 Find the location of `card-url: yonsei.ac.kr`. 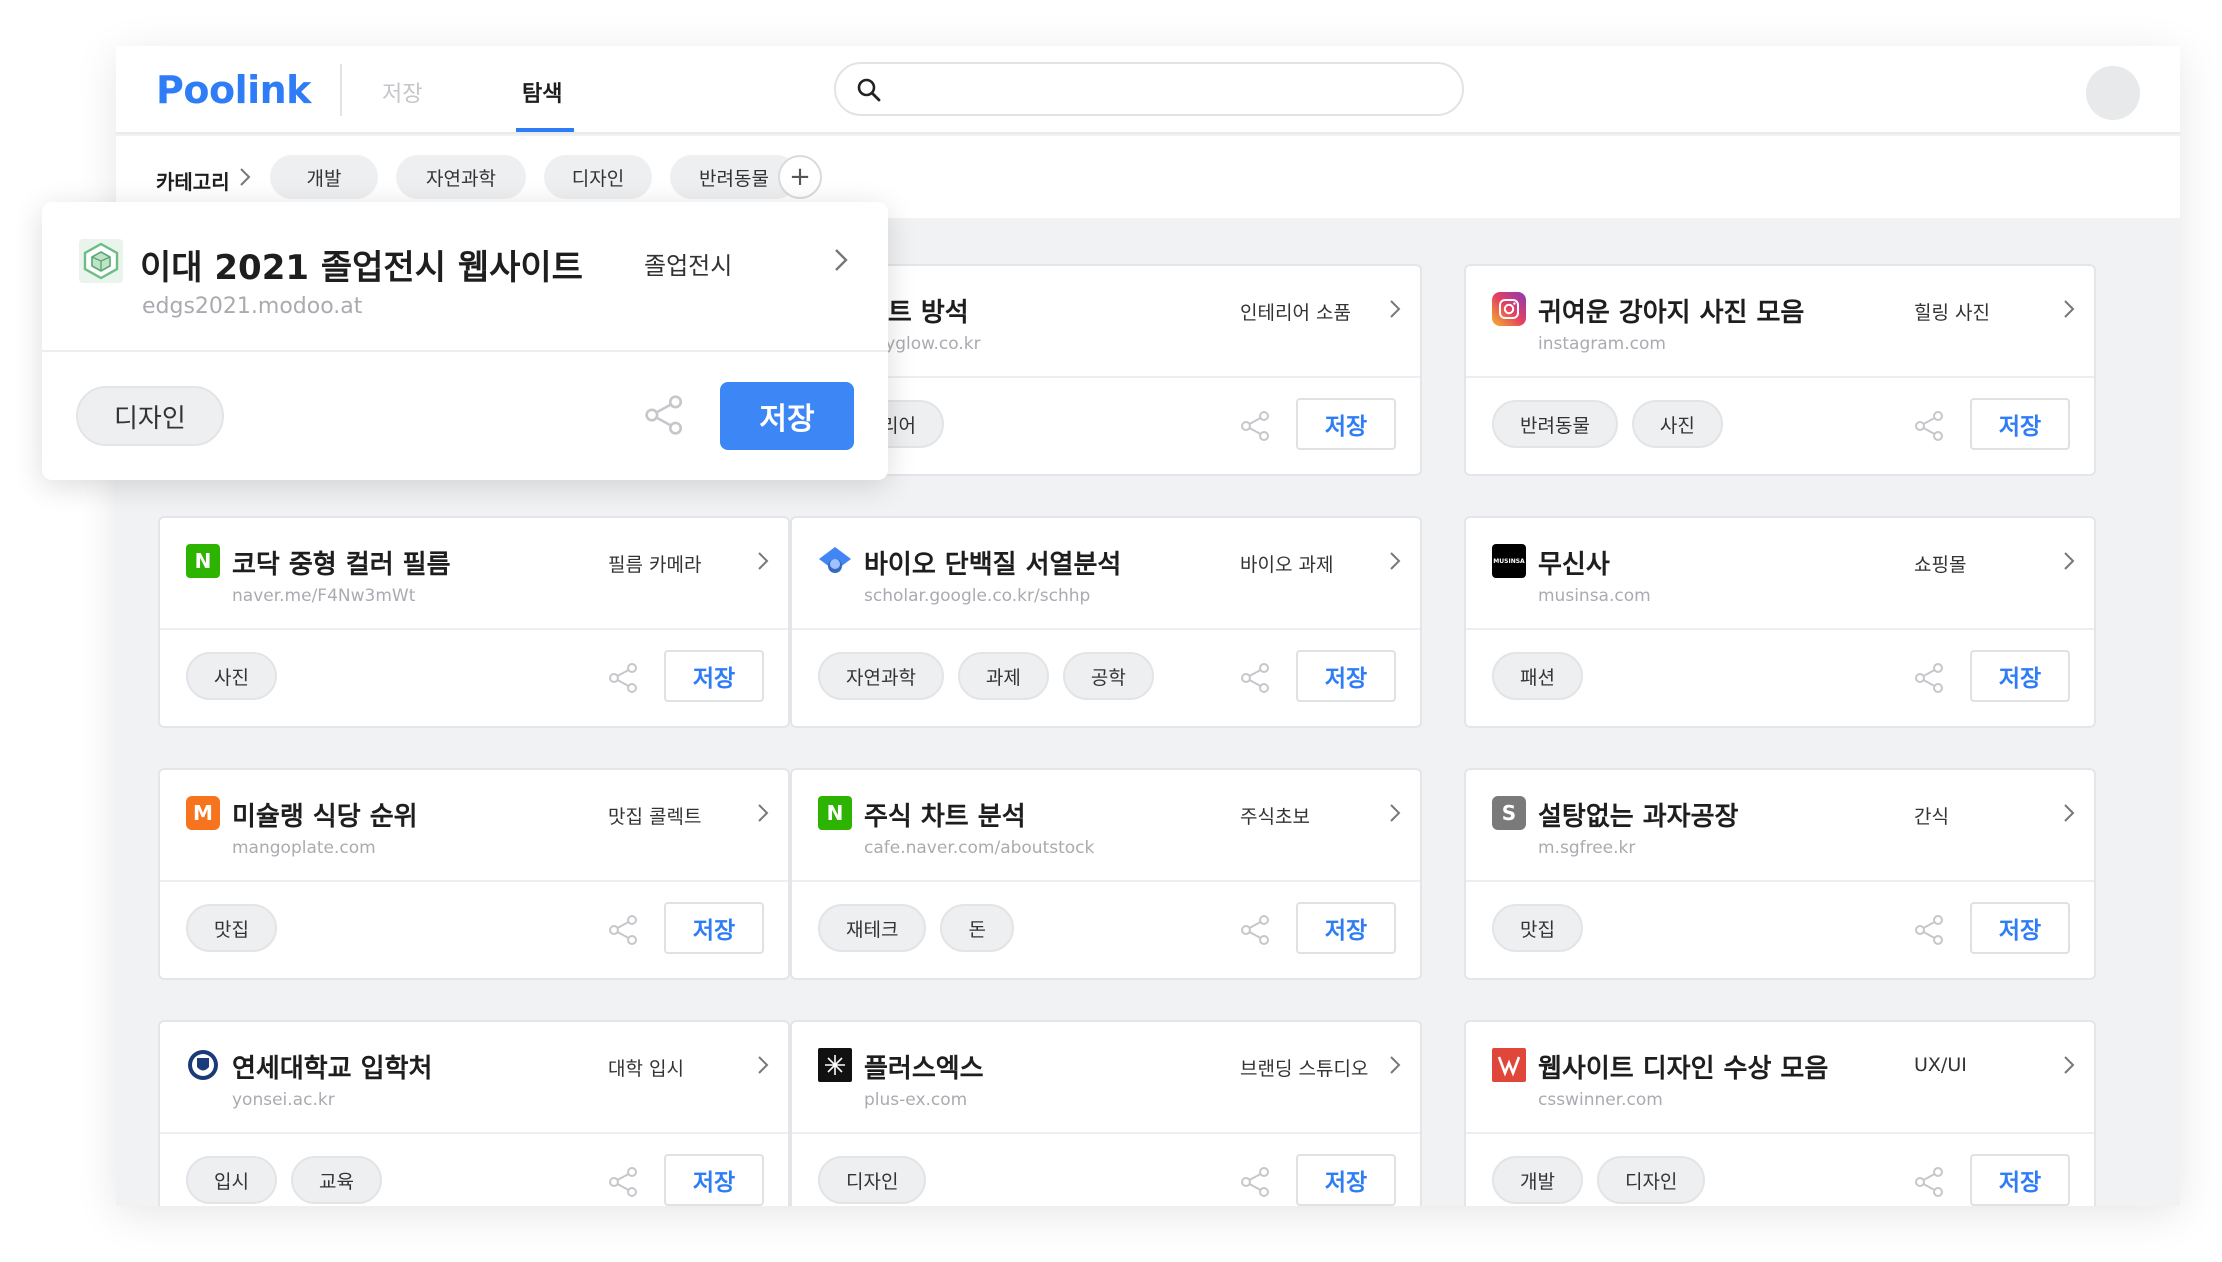

card-url: yonsei.ac.kr is located at coordinates (283, 1100).